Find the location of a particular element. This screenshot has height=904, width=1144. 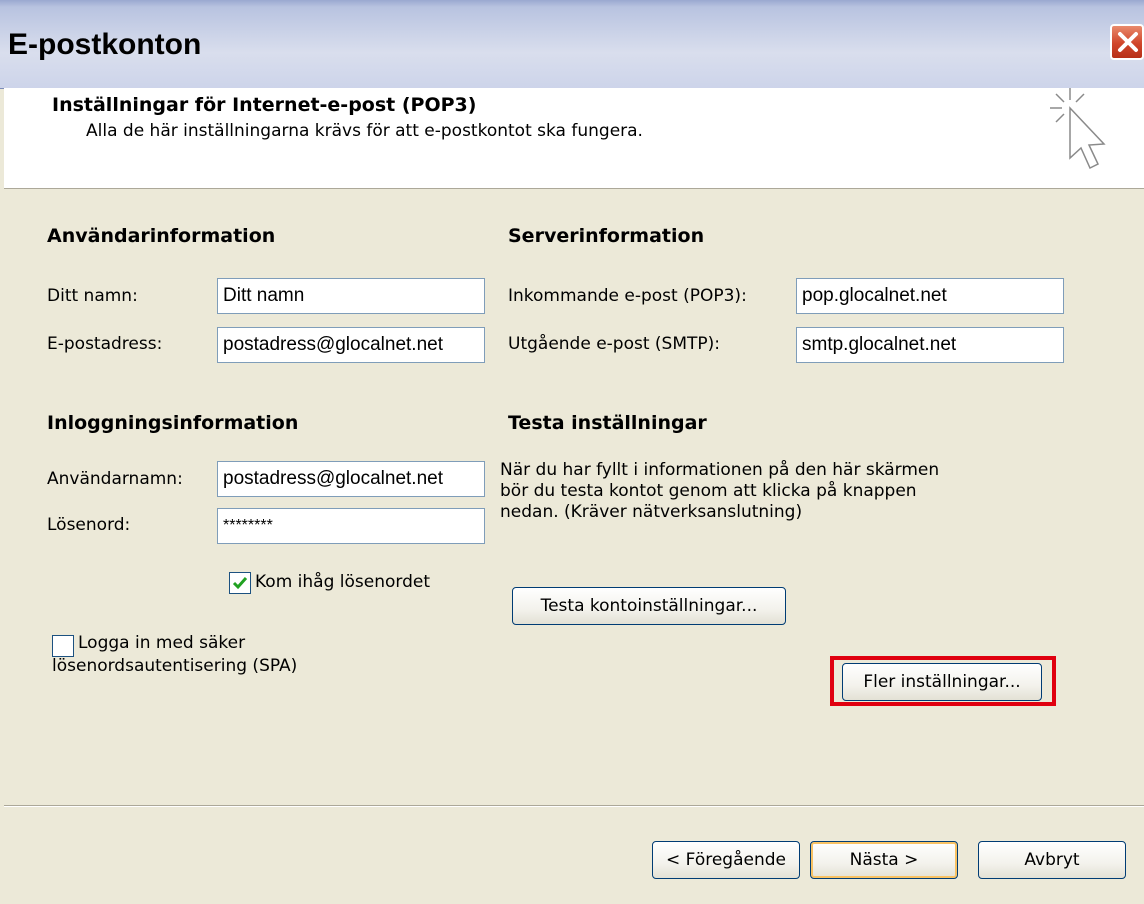

next-button: Nästa > is located at coordinates (884, 860).